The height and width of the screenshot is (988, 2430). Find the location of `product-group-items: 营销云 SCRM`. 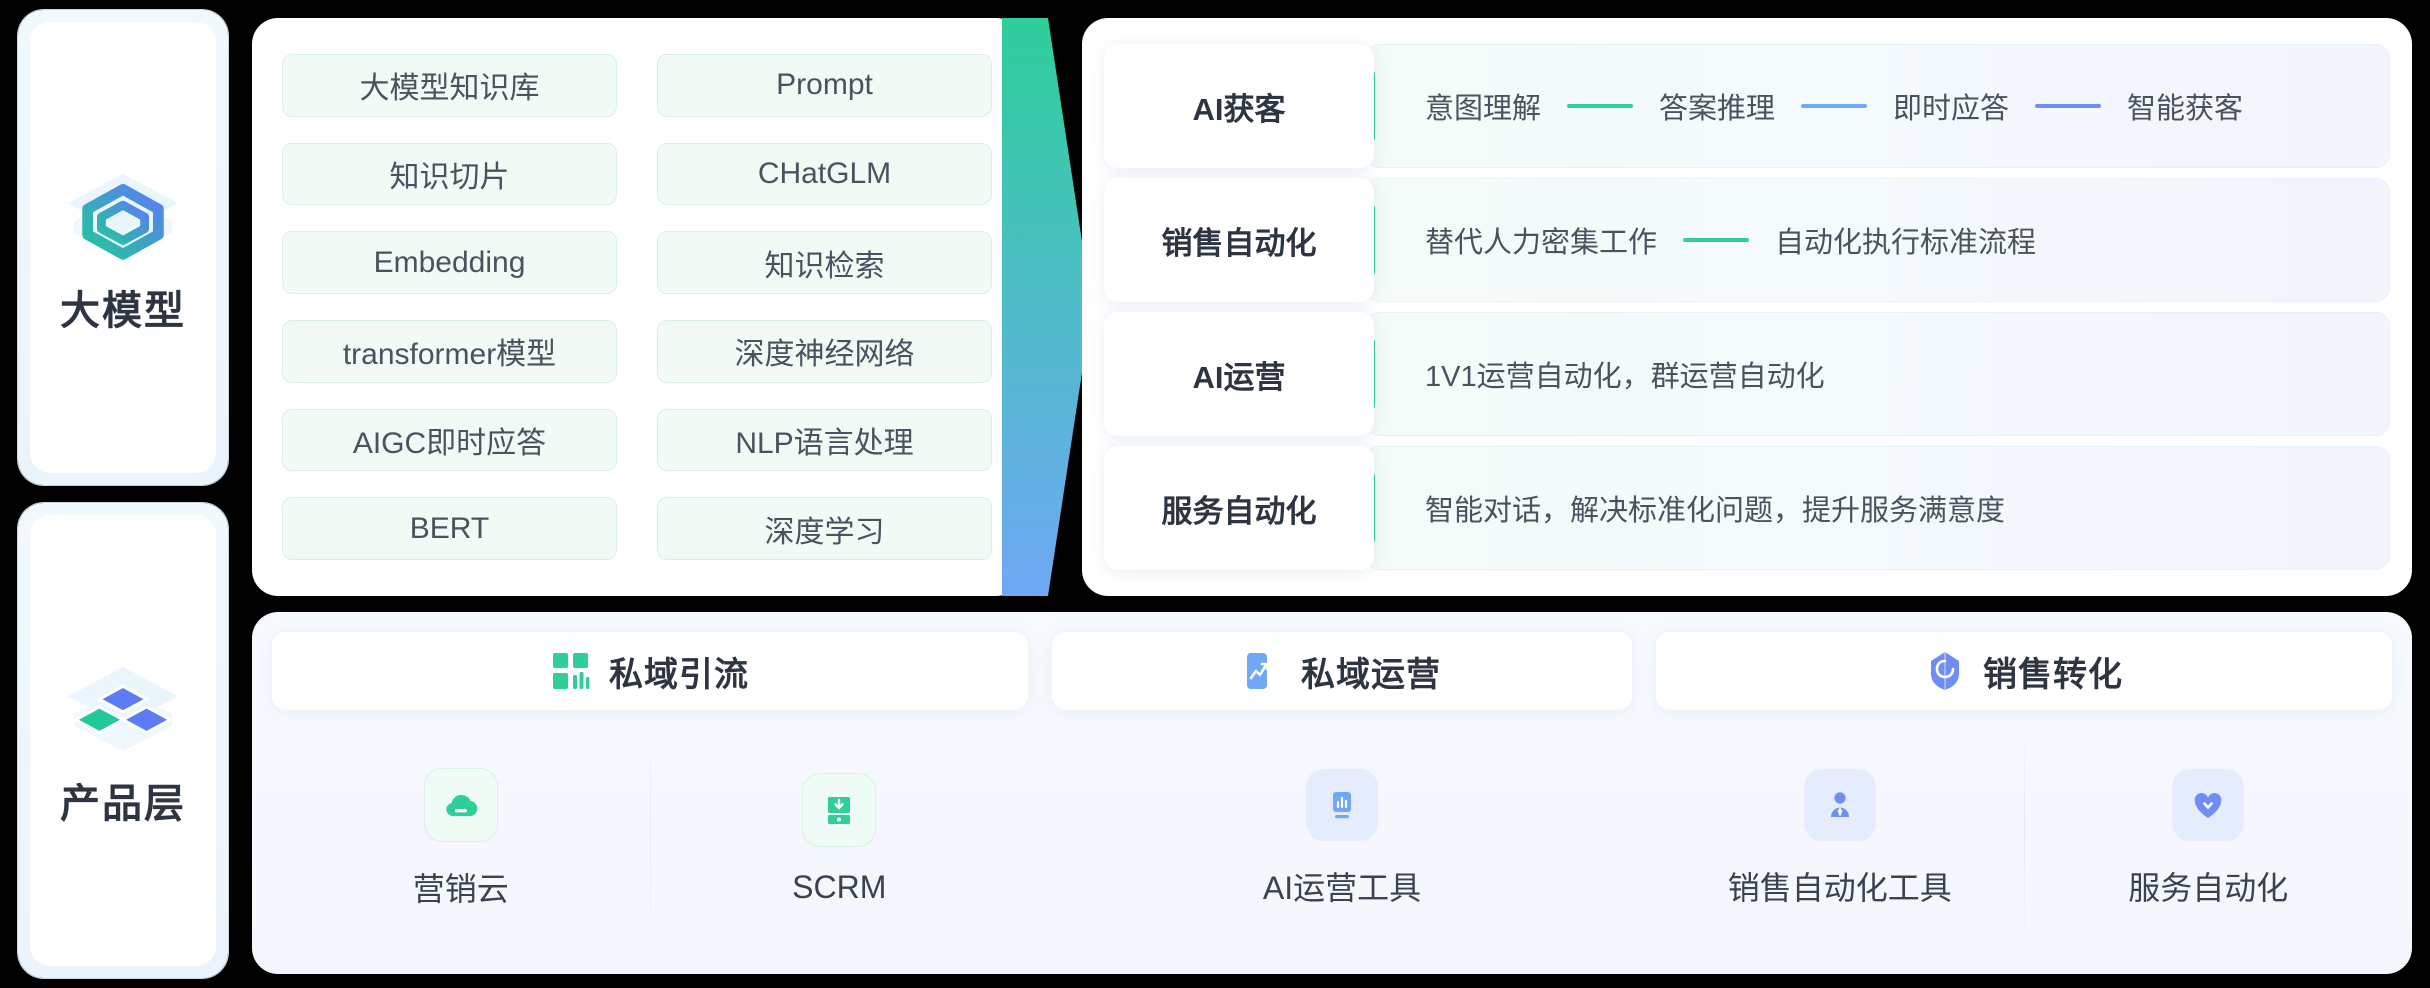

product-group-items: 营销云 SCRM is located at coordinates (650, 839).